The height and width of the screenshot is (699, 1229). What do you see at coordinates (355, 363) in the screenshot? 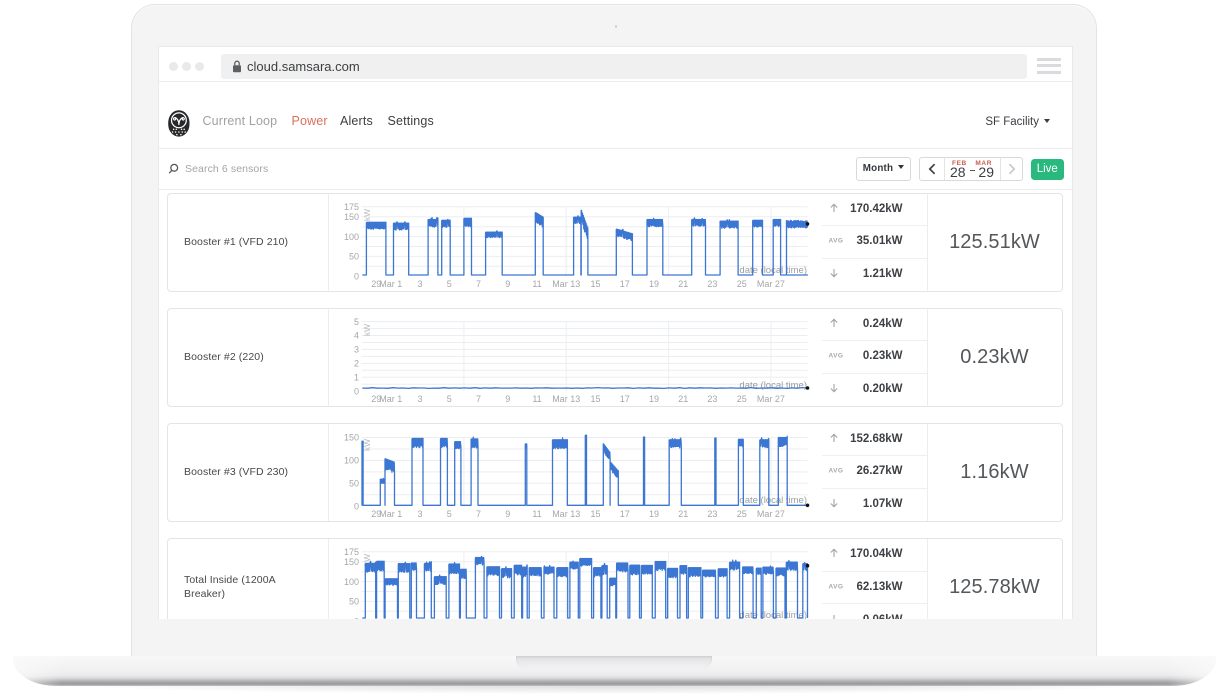
I see `svg-text: 2` at bounding box center [355, 363].